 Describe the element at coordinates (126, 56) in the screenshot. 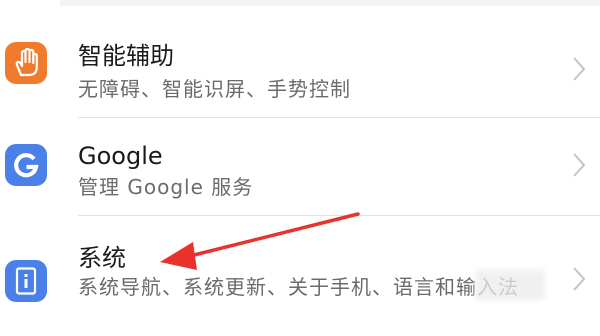

I see `item-title: 智能辅助` at that location.